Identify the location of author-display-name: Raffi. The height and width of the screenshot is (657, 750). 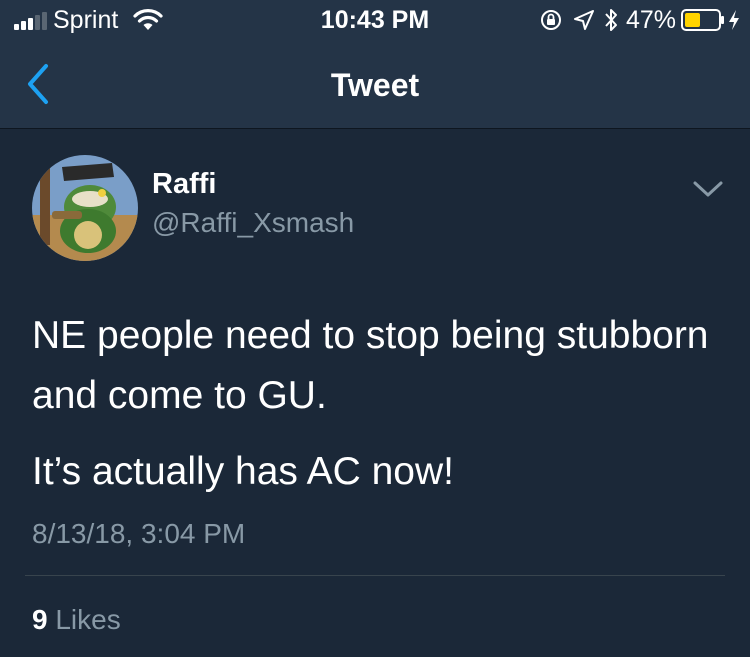
(184, 184).